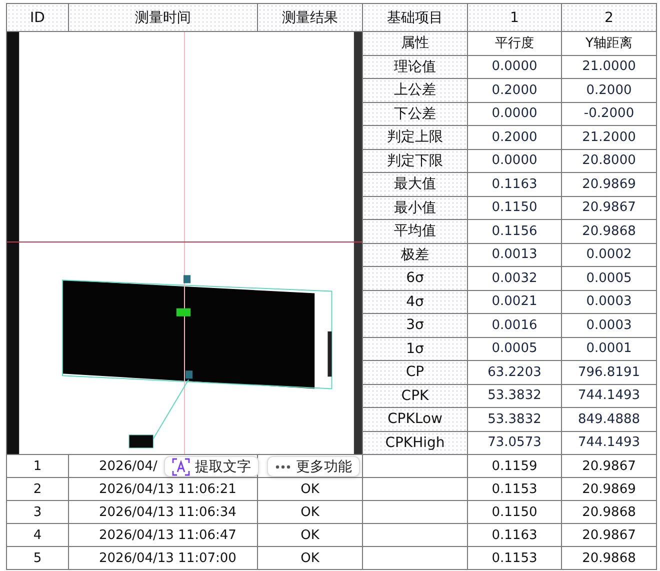 The width and height of the screenshot is (660, 571). Describe the element at coordinates (283, 467) in the screenshot. I see `more-icon` at that location.